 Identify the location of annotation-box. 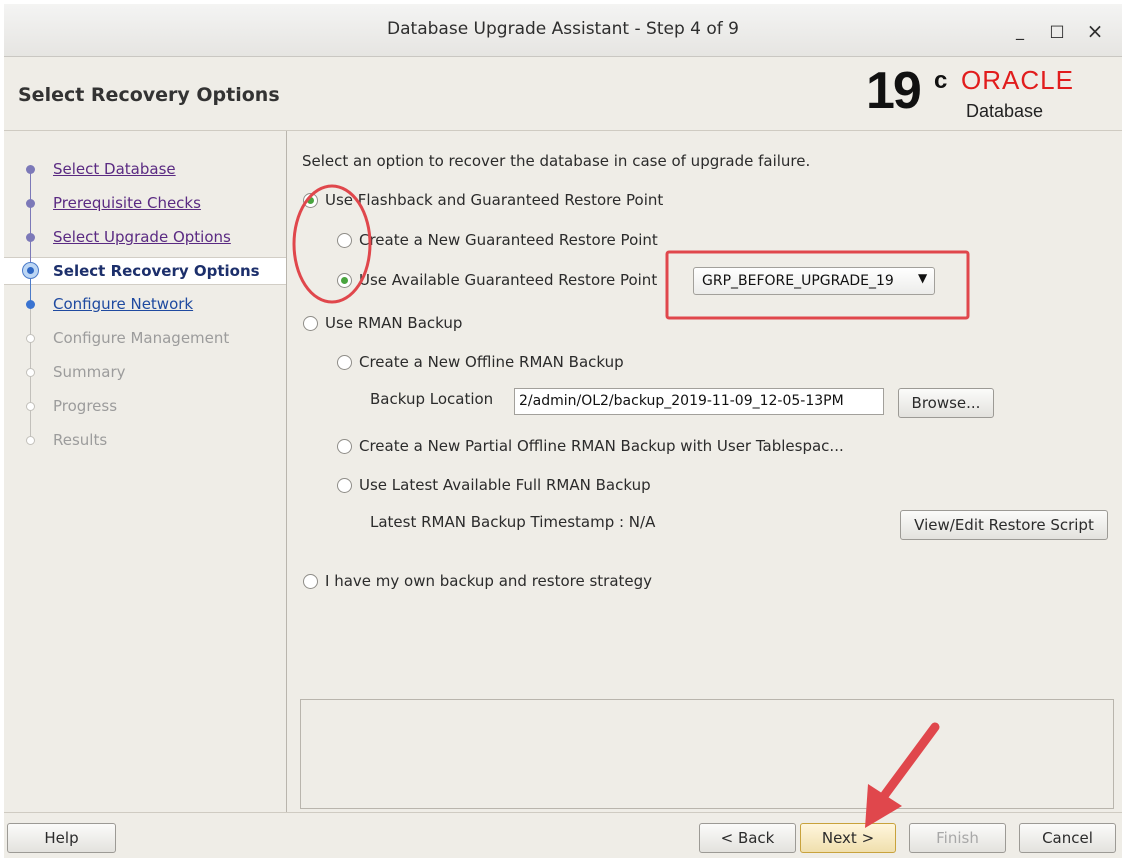
(817, 285).